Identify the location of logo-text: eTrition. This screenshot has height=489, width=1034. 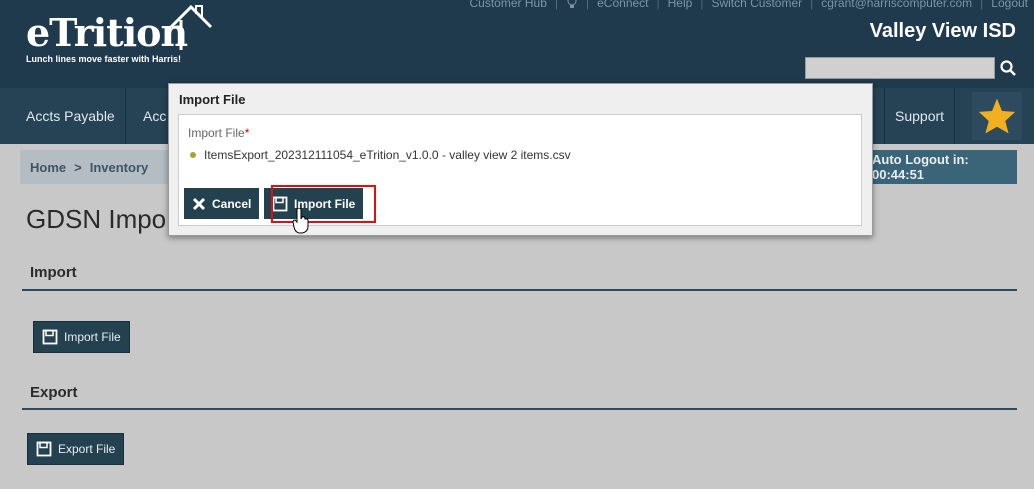
(107, 32).